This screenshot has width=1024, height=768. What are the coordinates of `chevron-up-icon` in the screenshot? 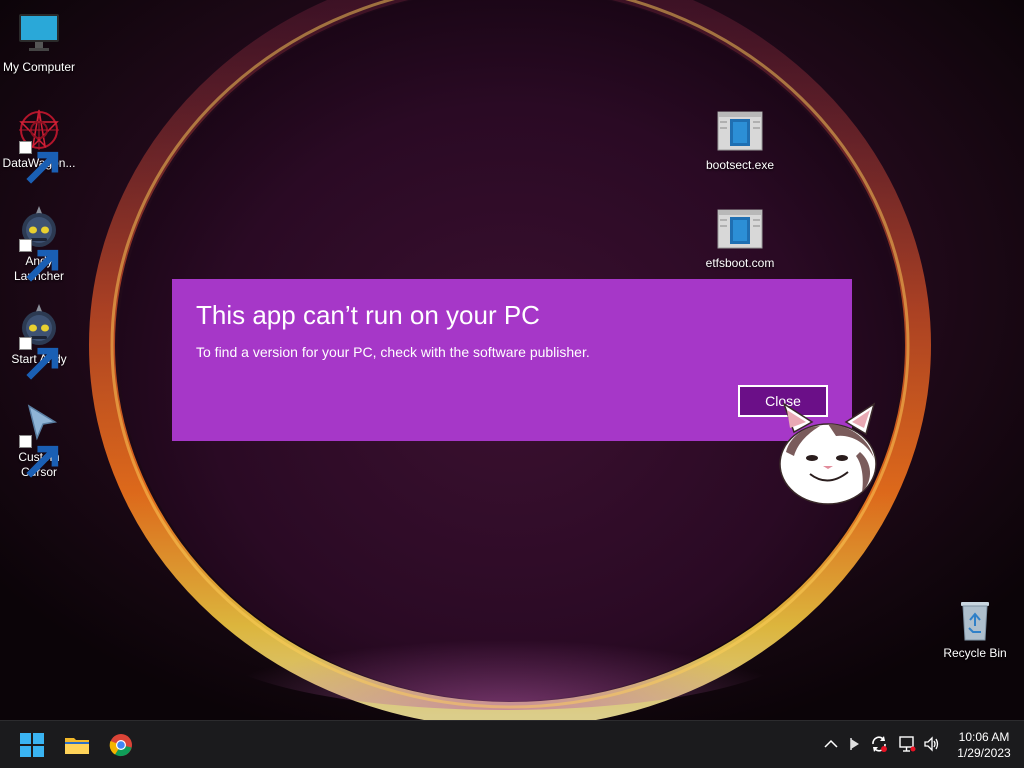 It's located at (831, 743).